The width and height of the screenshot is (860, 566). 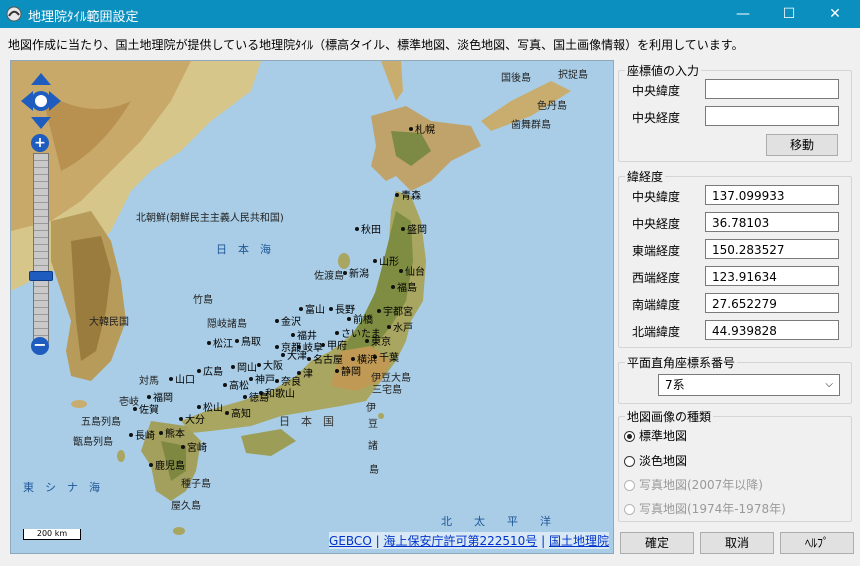 What do you see at coordinates (387, 390) in the screenshot?
I see `map-label-miyake: 三宅島` at bounding box center [387, 390].